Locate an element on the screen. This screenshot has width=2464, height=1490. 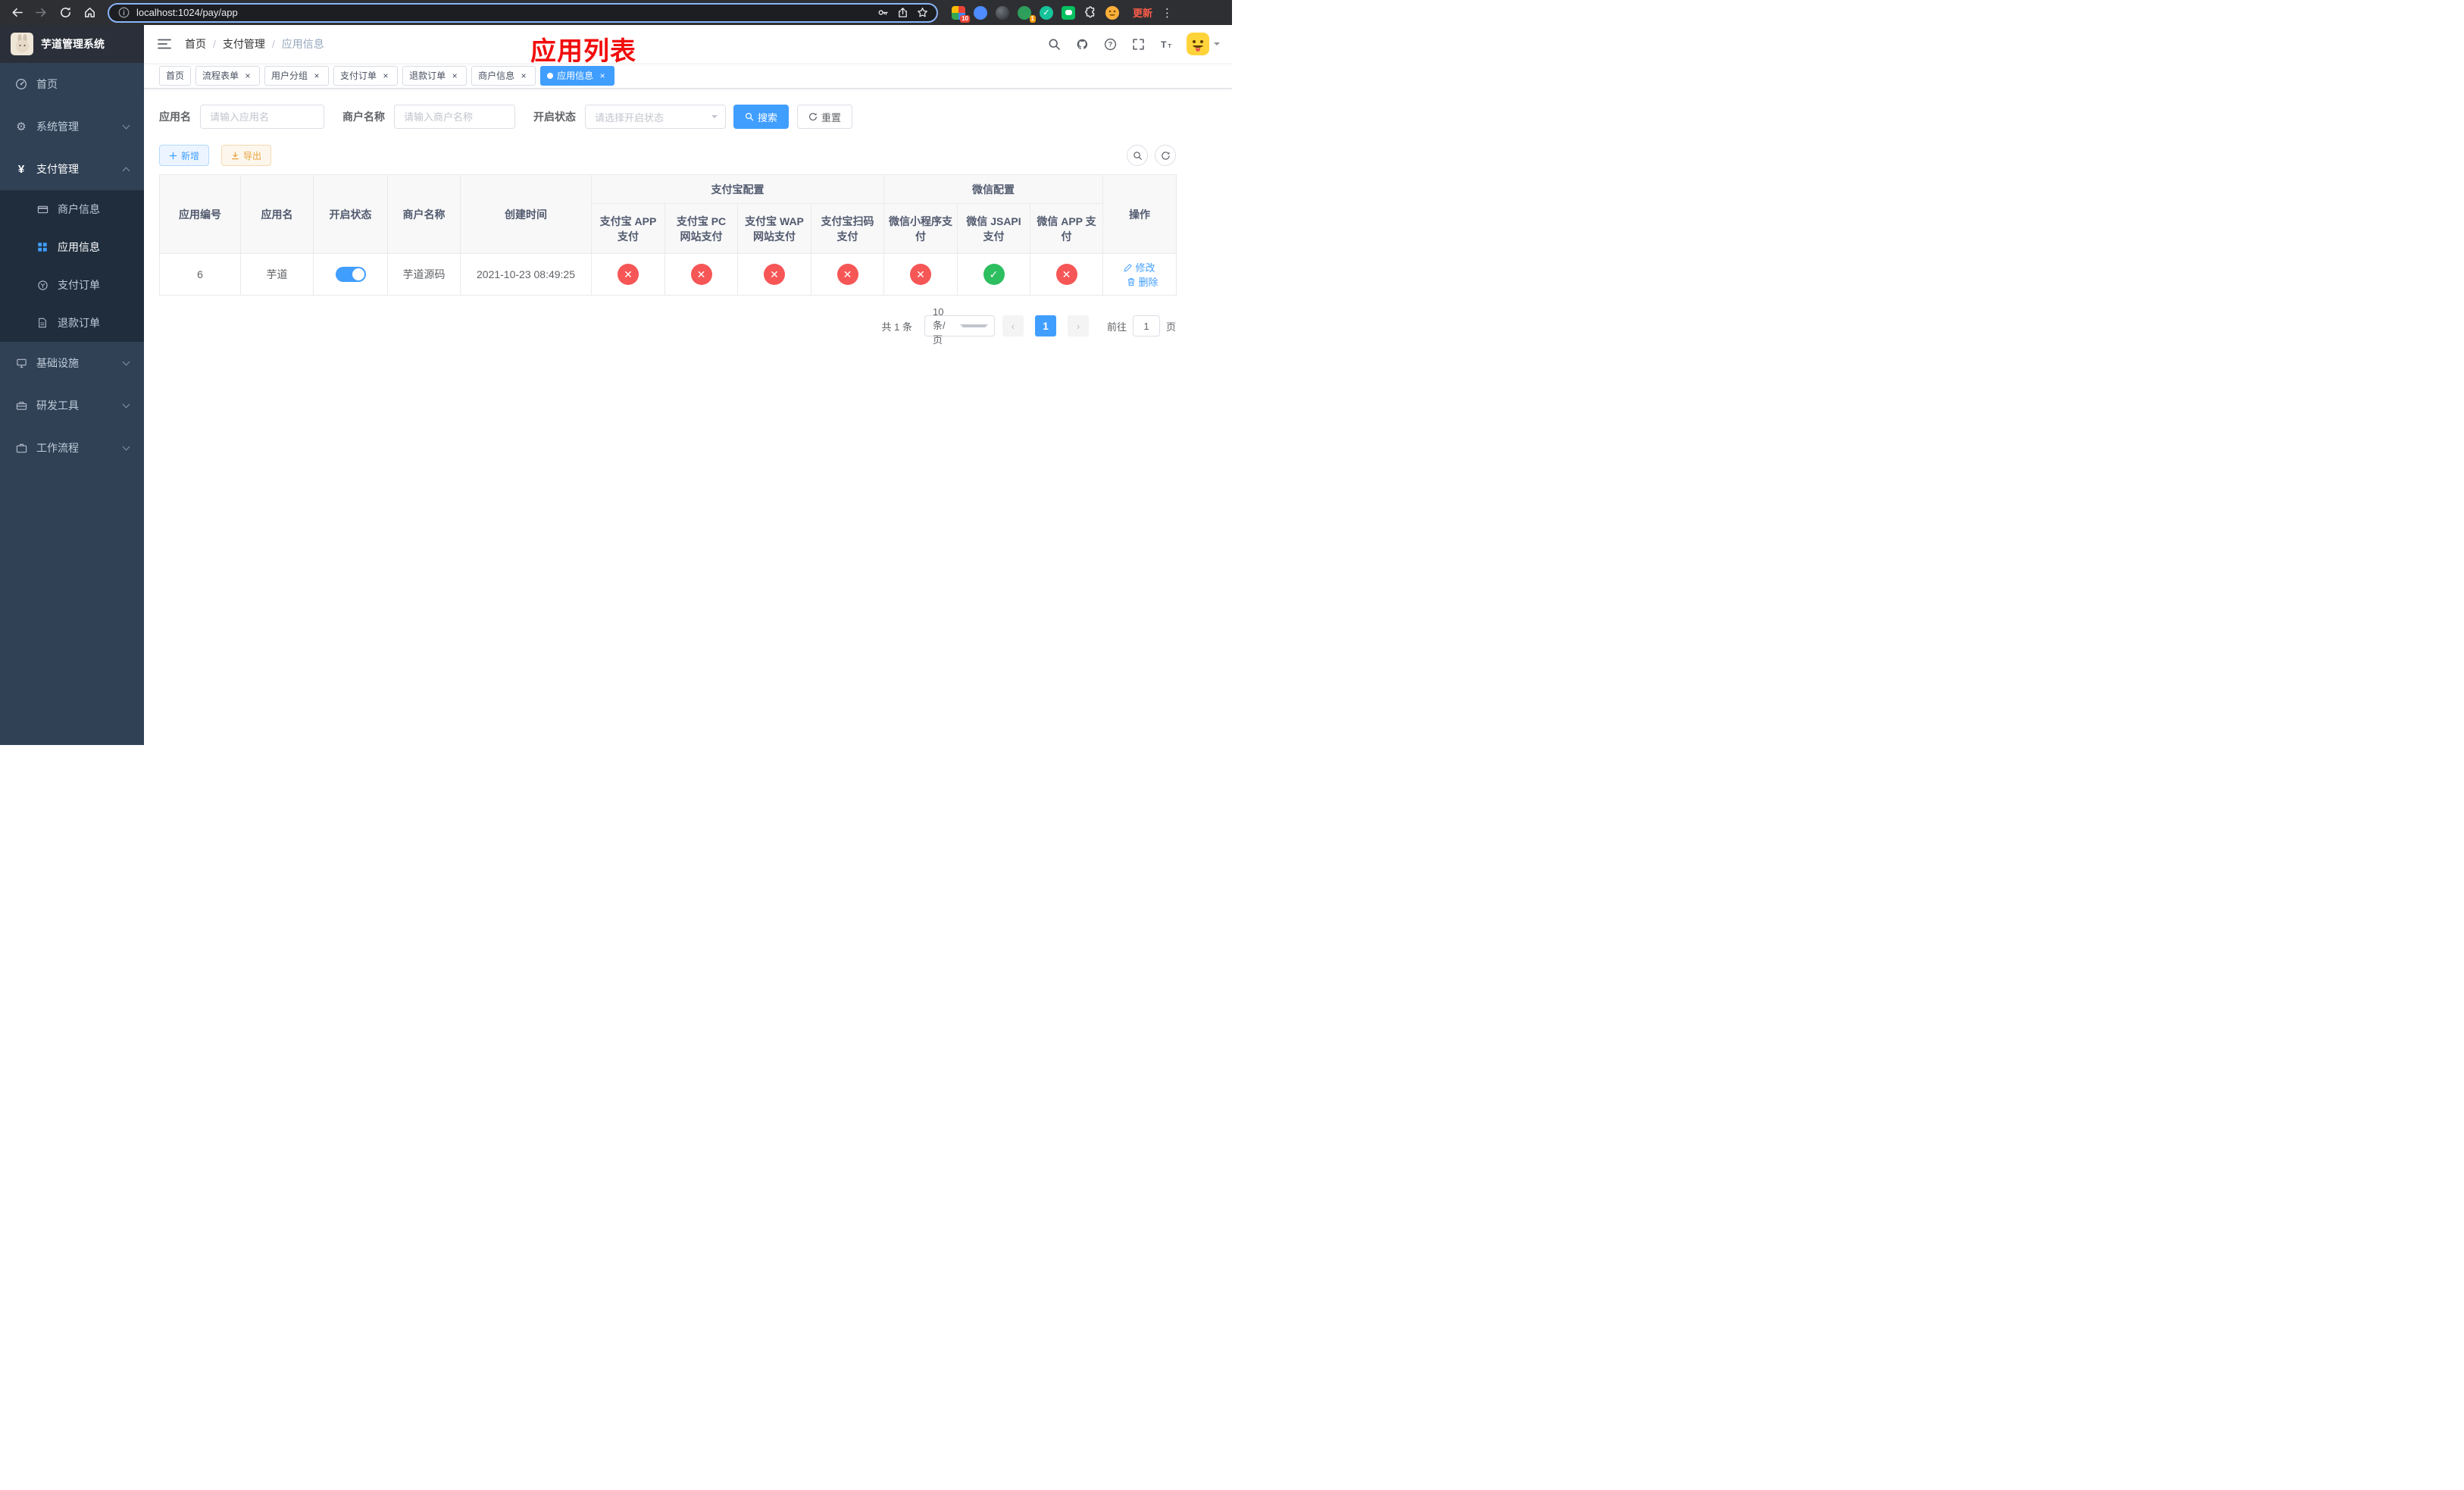
pagination-total: 共 1 条 is located at coordinates (896, 327).